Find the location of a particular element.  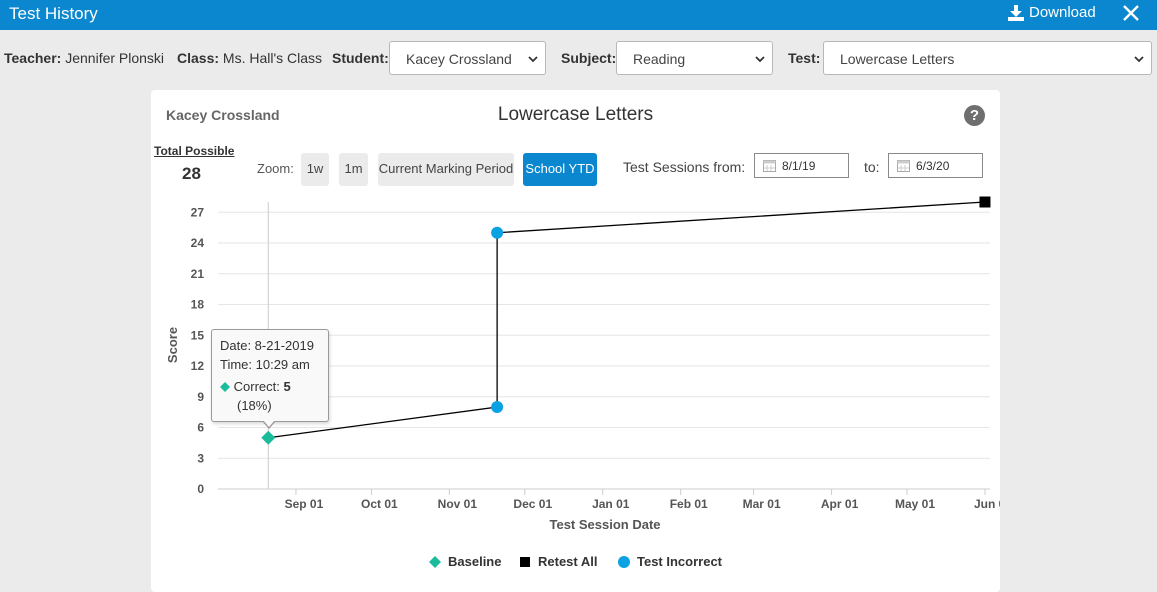

legend-item-test-incorrect: Test Incorrect is located at coordinates (669, 561).